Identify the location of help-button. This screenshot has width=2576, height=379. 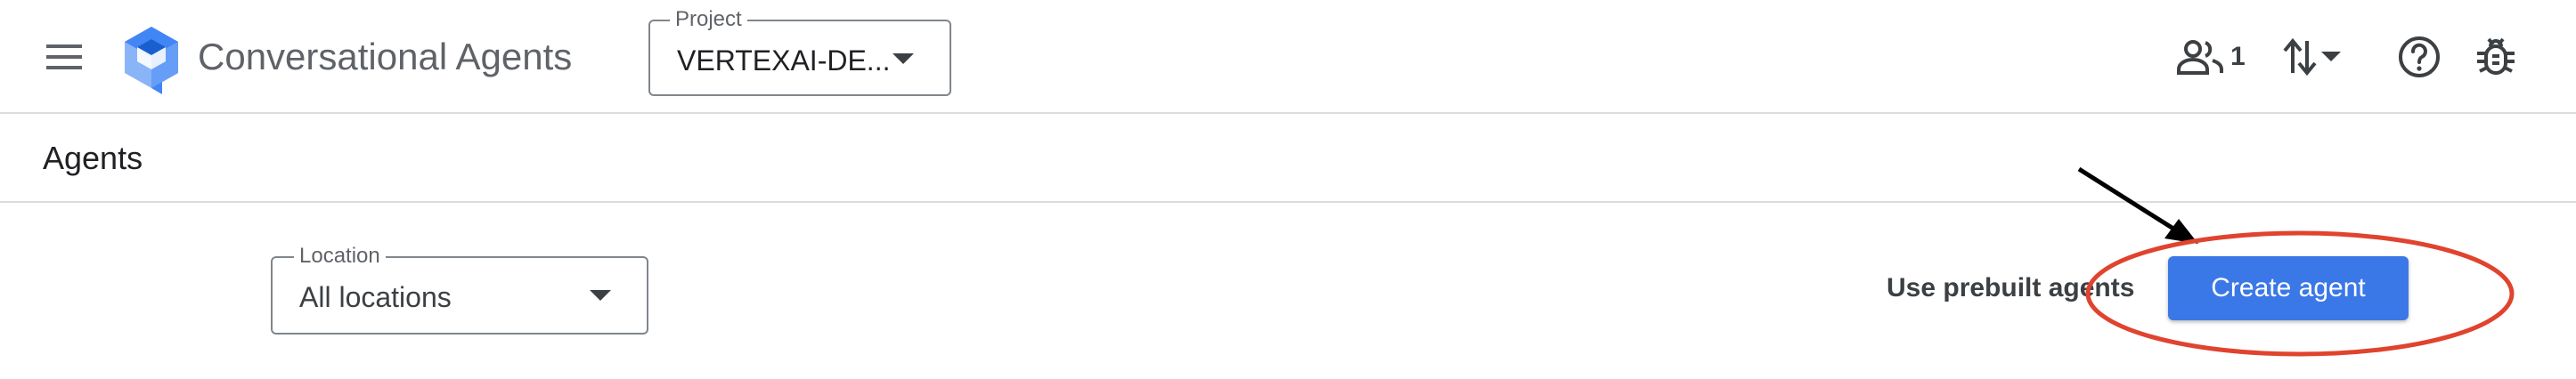
(2419, 57).